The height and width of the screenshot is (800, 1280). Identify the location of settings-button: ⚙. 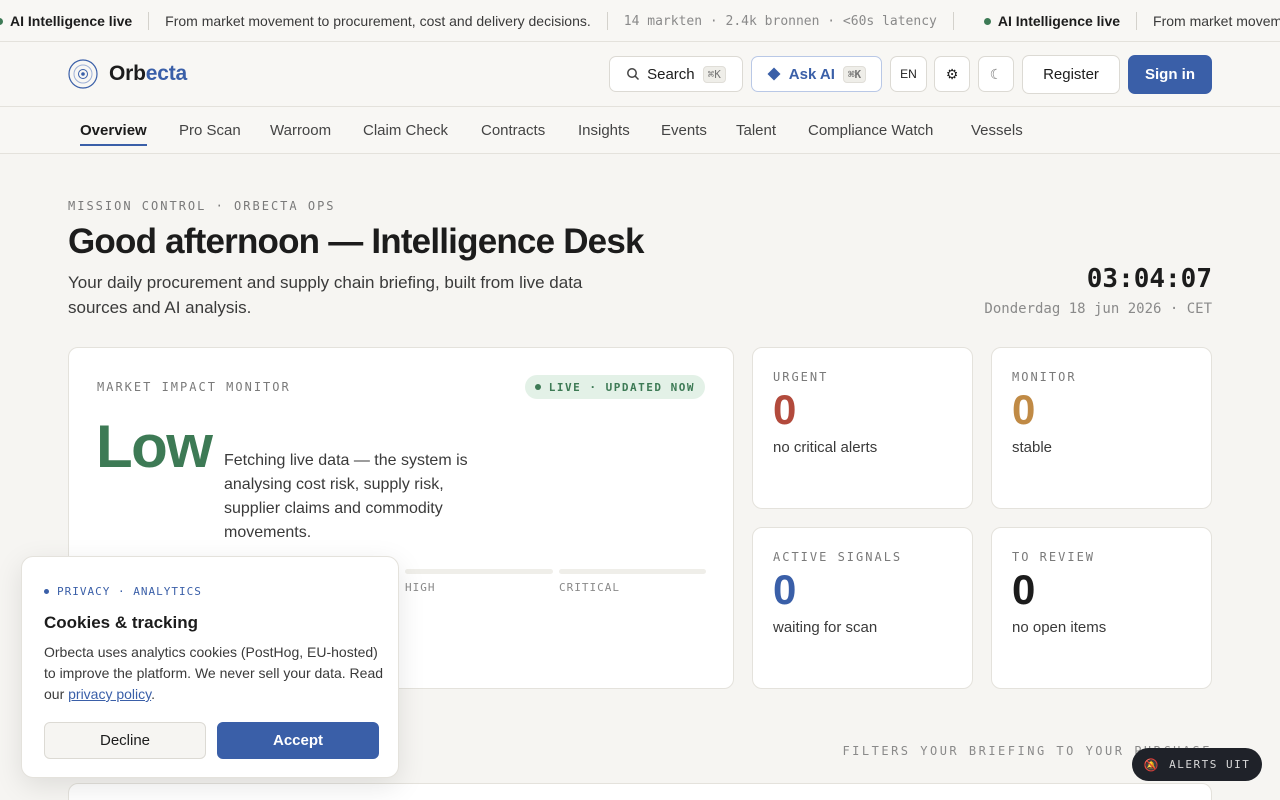
(952, 74).